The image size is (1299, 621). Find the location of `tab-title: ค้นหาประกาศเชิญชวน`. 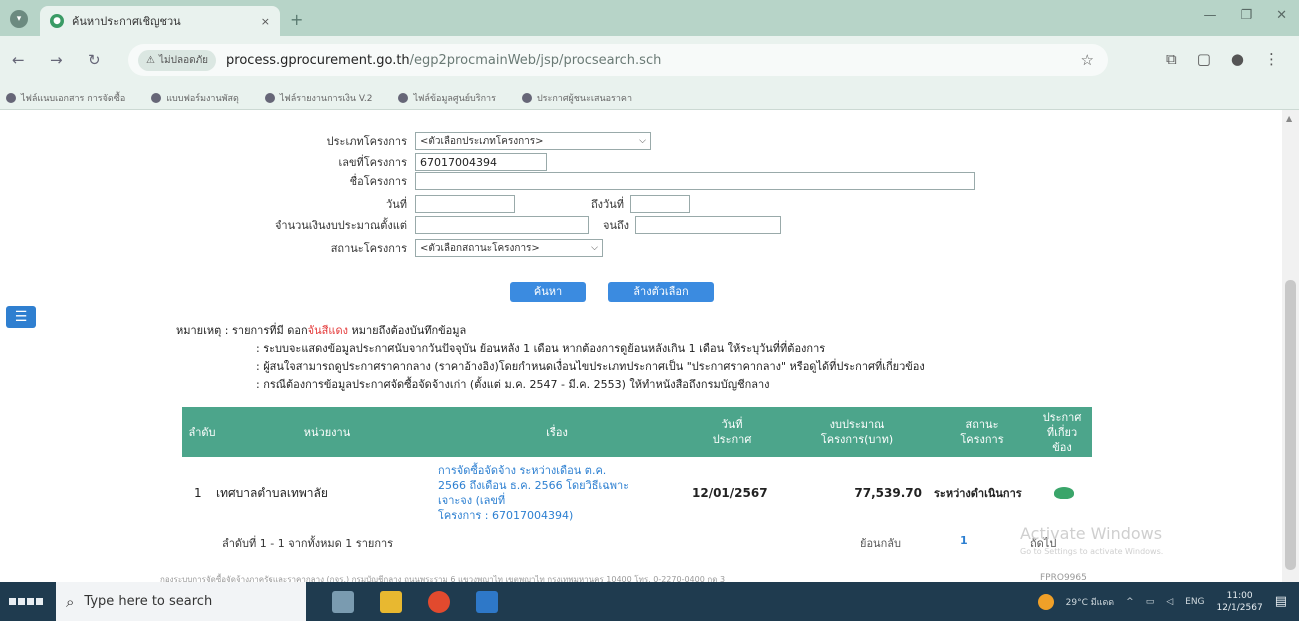

tab-title: ค้นหาประกาศเชิญชวน is located at coordinates (126, 21).